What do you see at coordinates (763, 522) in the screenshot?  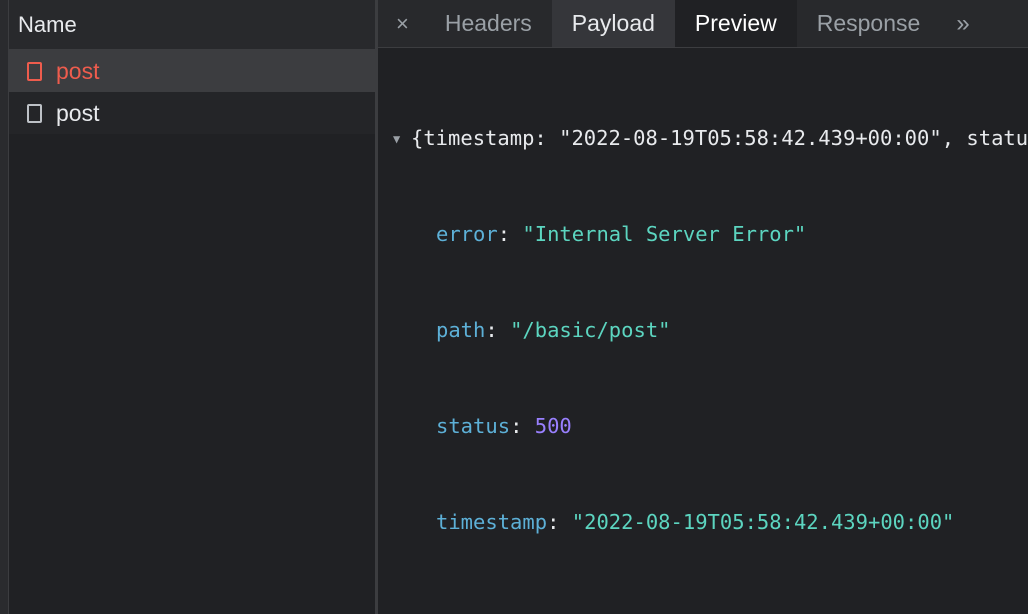 I see `json-value: "2022-08-19T05:58:42.439+00:00"` at bounding box center [763, 522].